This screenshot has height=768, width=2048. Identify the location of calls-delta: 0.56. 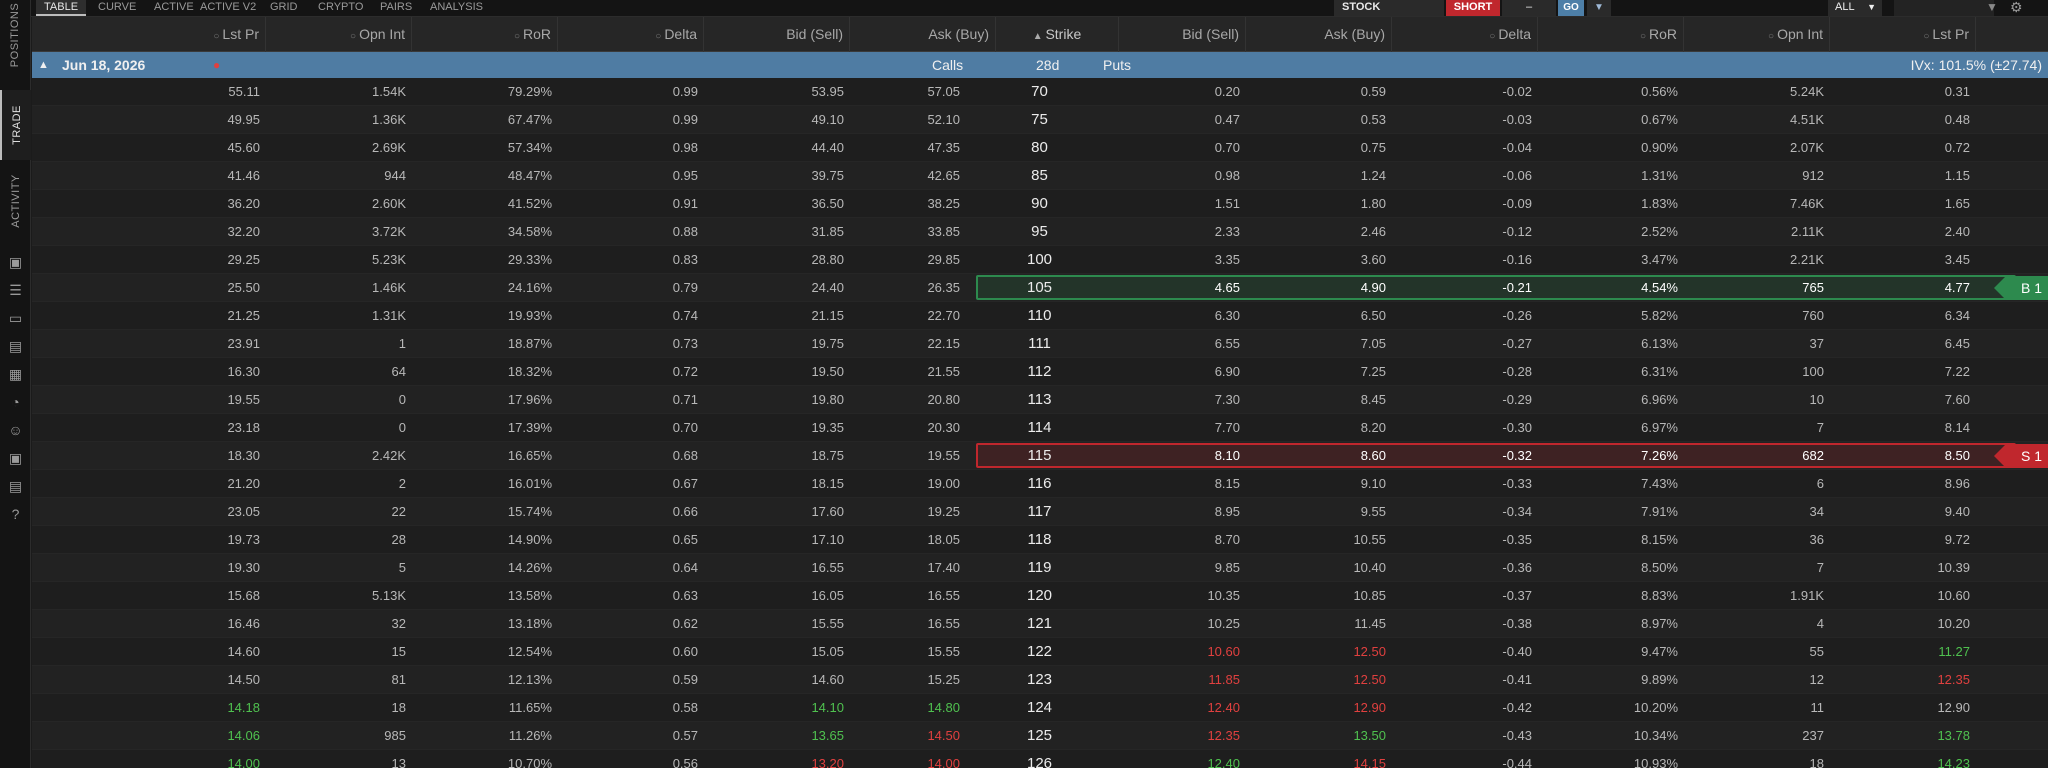
(638, 759).